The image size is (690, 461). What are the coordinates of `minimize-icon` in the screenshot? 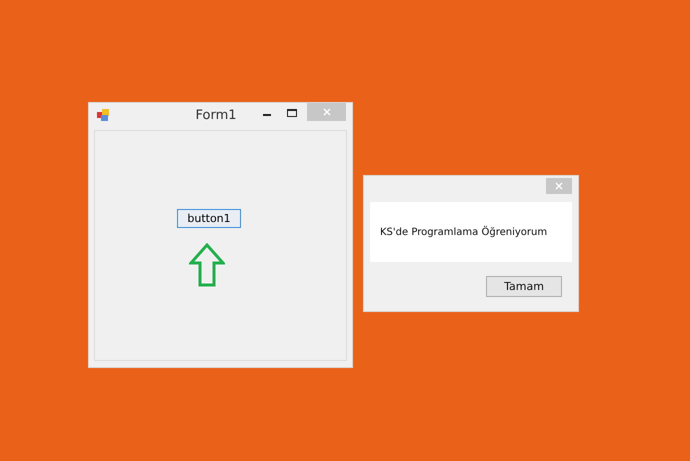 It's located at (267, 115).